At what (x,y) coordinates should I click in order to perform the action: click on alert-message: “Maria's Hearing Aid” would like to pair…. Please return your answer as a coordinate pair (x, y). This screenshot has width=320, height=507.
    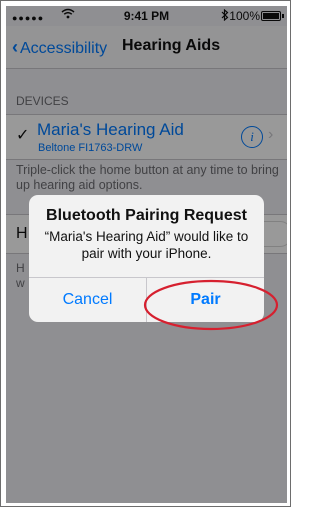
    Looking at the image, I should click on (146, 245).